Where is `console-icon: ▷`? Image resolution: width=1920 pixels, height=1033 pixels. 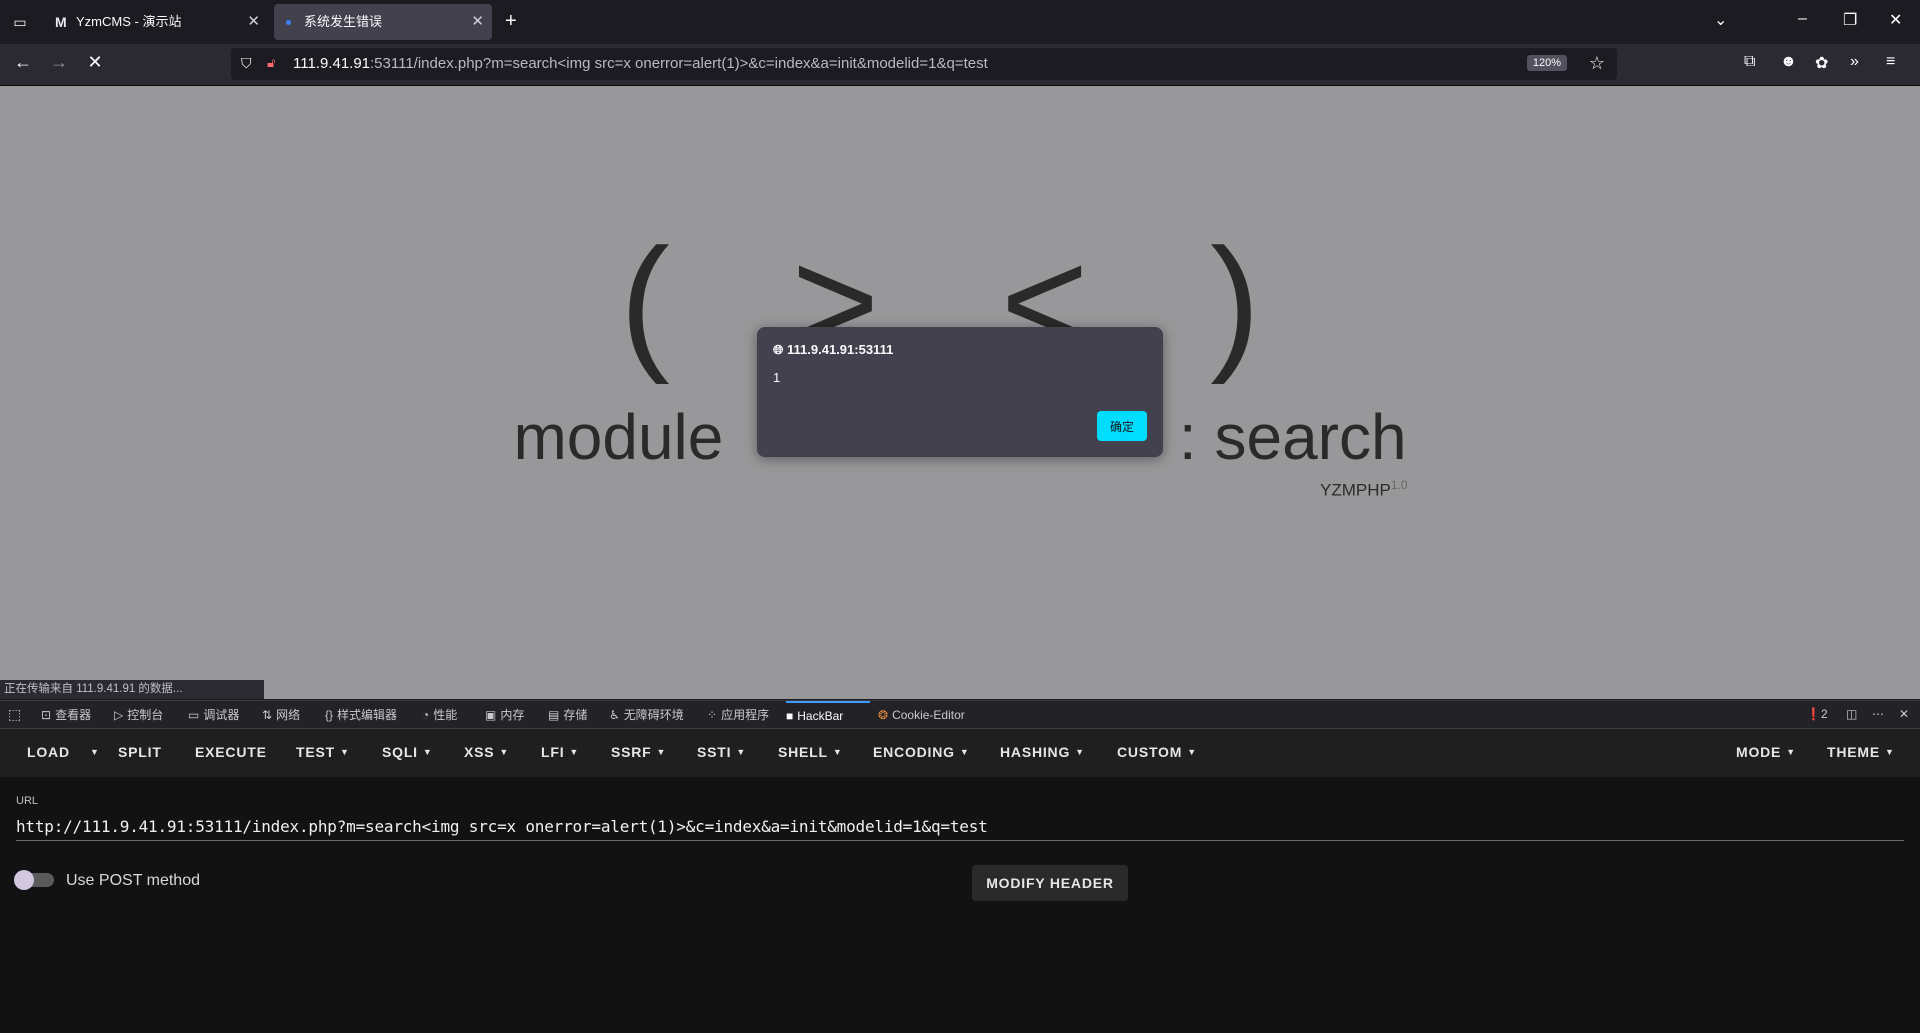 console-icon: ▷ is located at coordinates (119, 715).